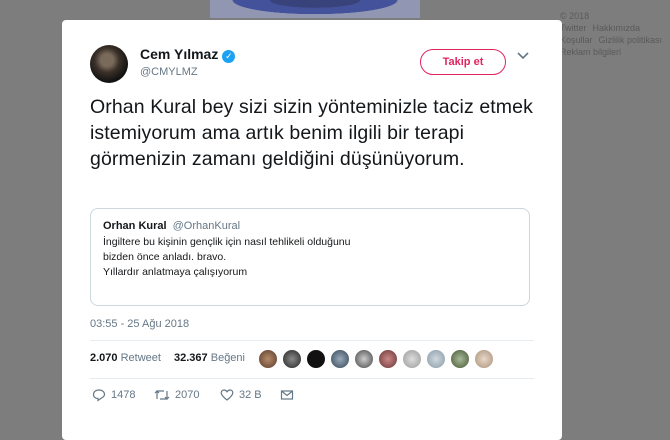 This screenshot has height=440, width=670. Describe the element at coordinates (162, 395) in the screenshot. I see `retweet-icon` at that location.